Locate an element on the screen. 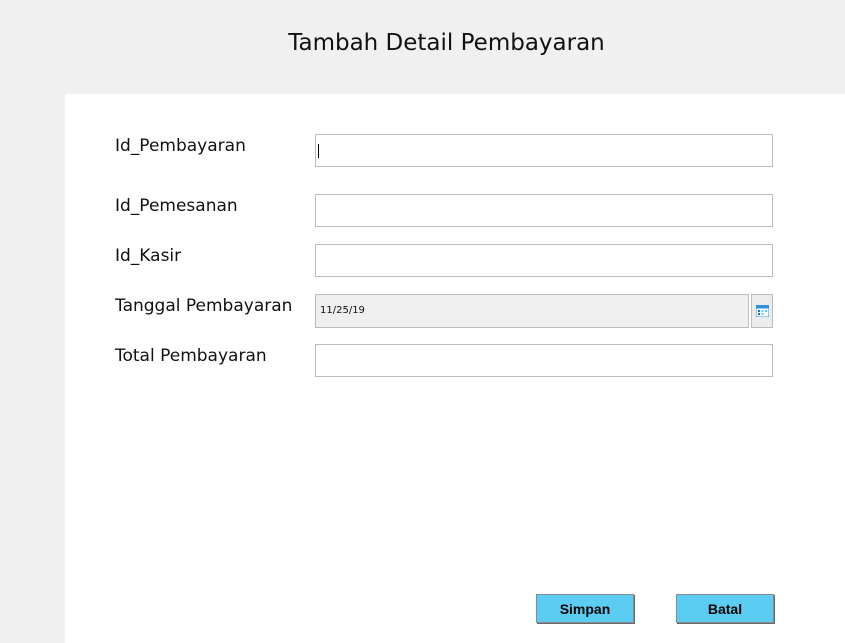  save-button: Simpan is located at coordinates (585, 608).